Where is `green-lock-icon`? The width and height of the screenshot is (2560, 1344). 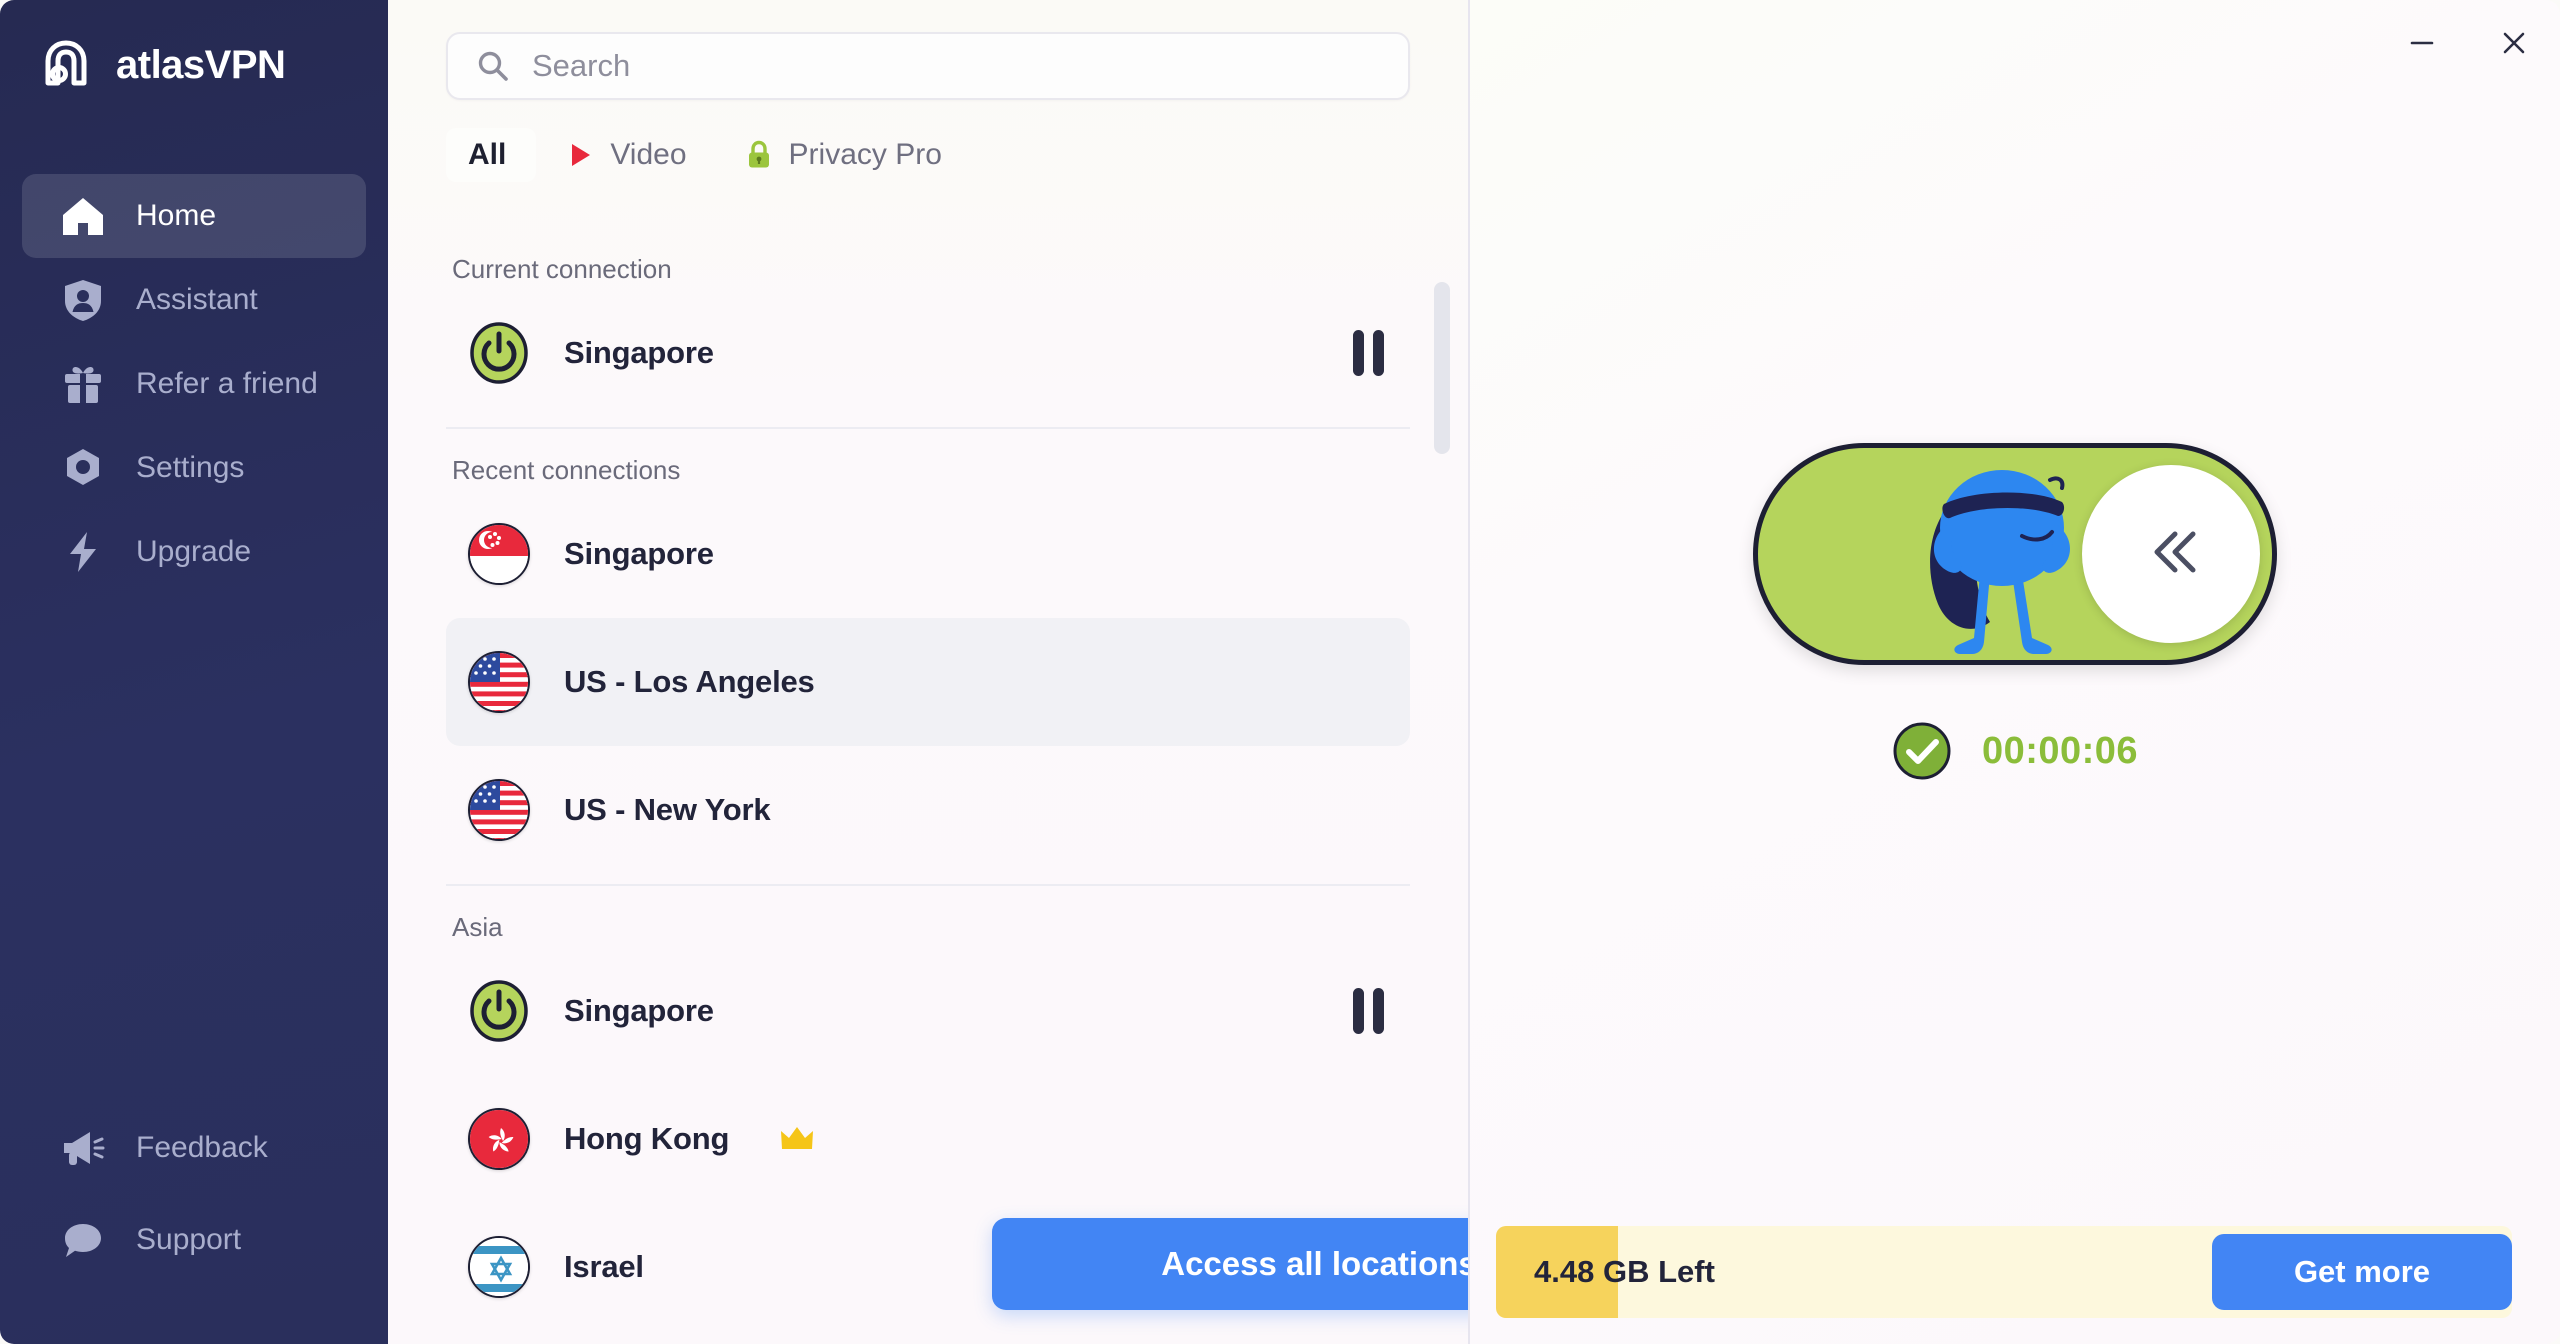 green-lock-icon is located at coordinates (759, 155).